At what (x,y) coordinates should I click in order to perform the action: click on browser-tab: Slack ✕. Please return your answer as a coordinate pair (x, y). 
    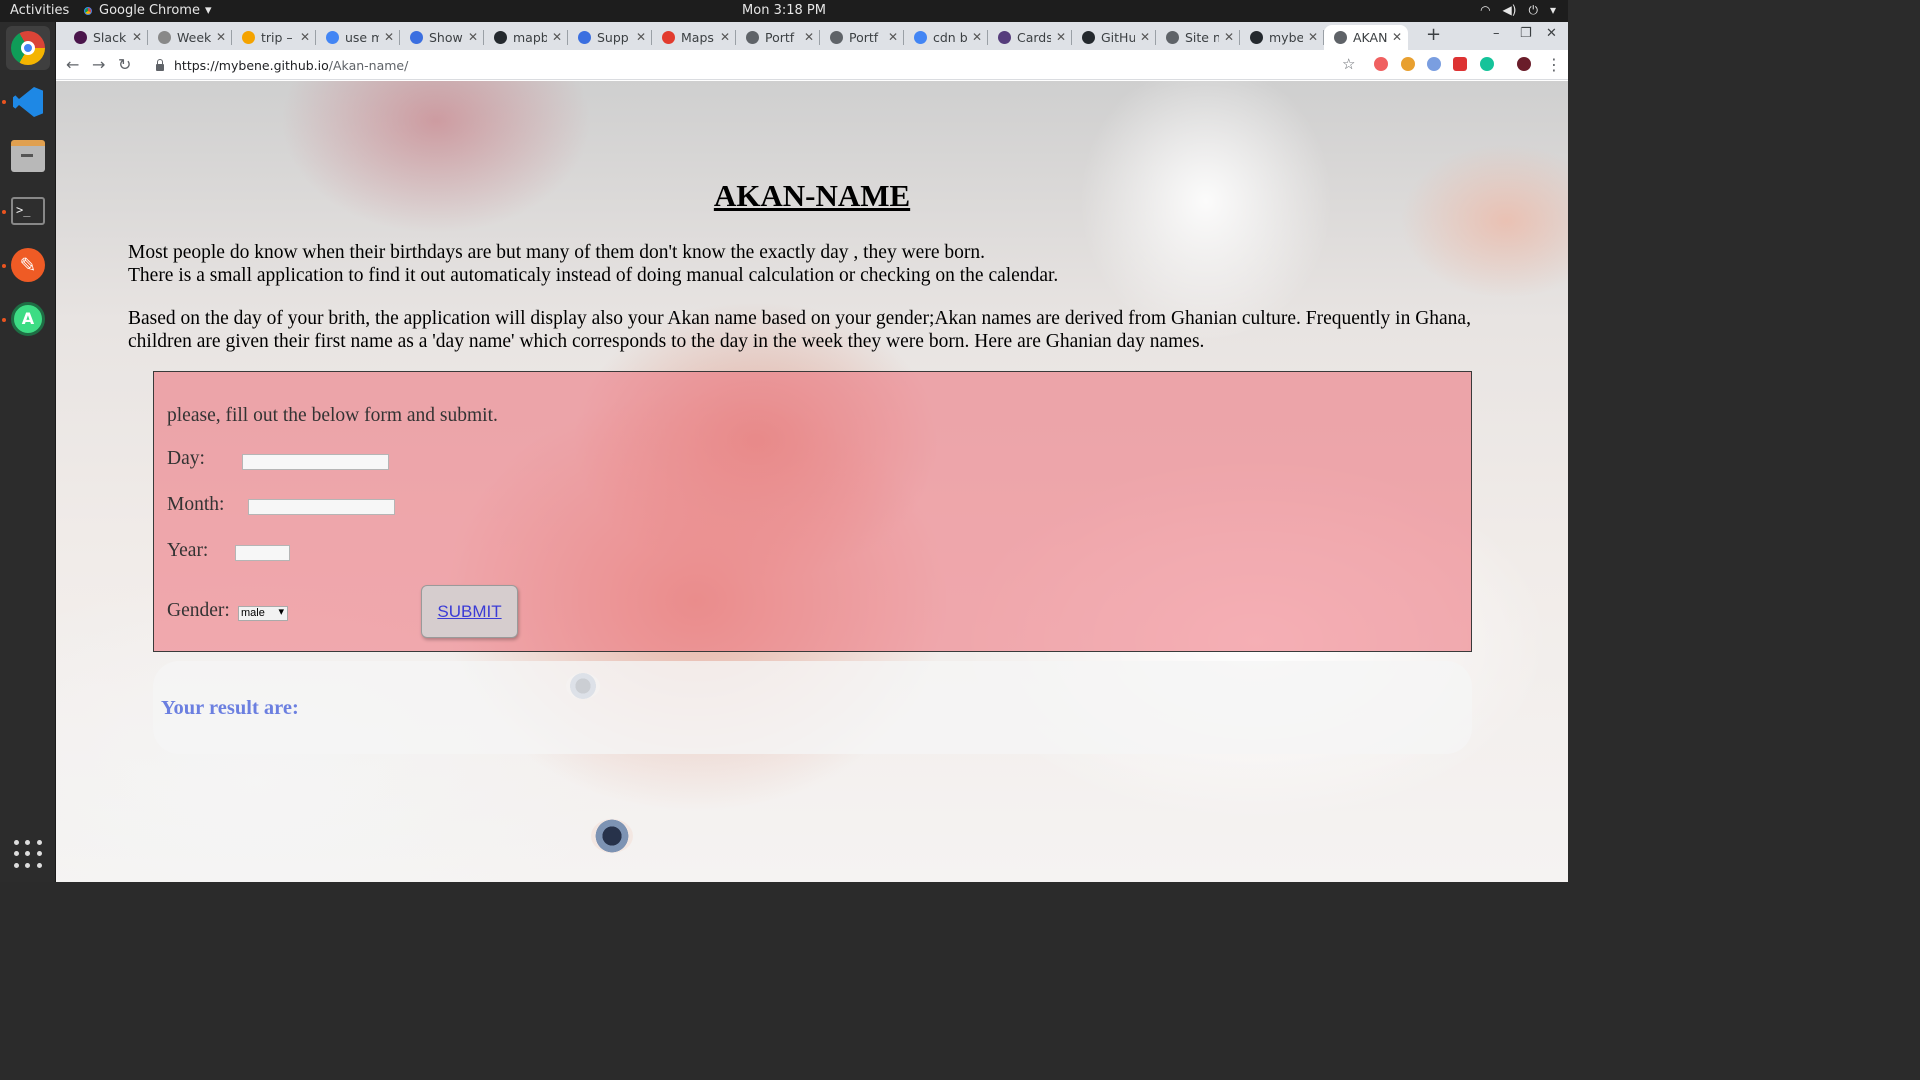
    Looking at the image, I should click on (106, 37).